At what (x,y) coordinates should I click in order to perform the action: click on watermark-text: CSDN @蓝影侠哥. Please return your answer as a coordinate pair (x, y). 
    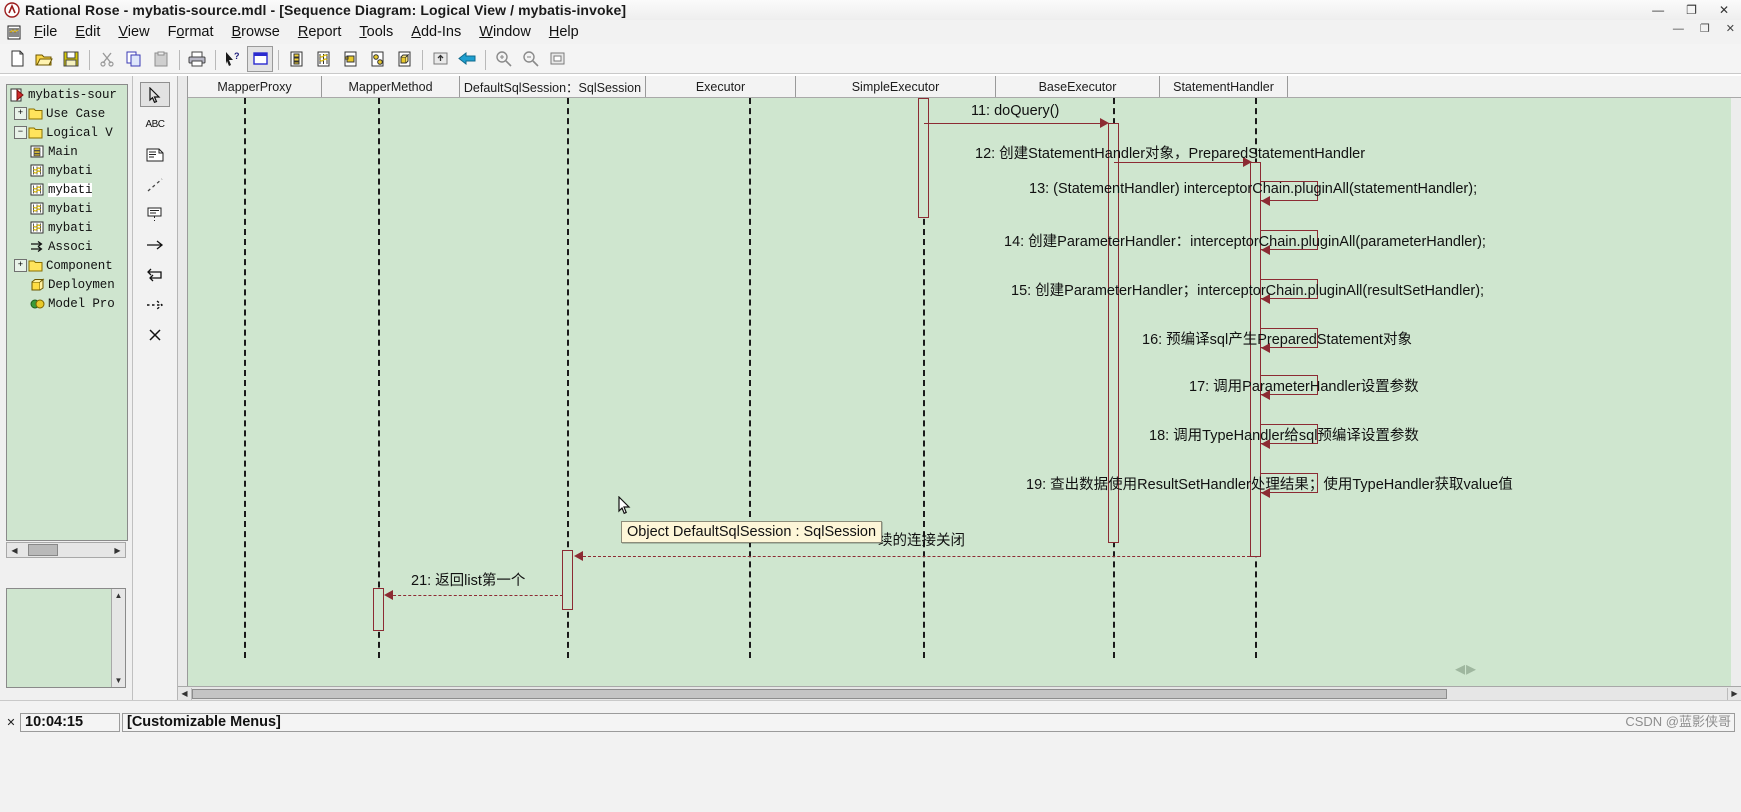
    Looking at the image, I should click on (1678, 721).